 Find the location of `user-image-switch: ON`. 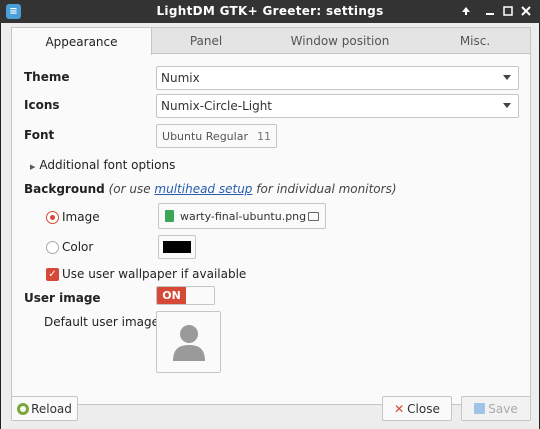

user-image-switch: ON is located at coordinates (185, 295).